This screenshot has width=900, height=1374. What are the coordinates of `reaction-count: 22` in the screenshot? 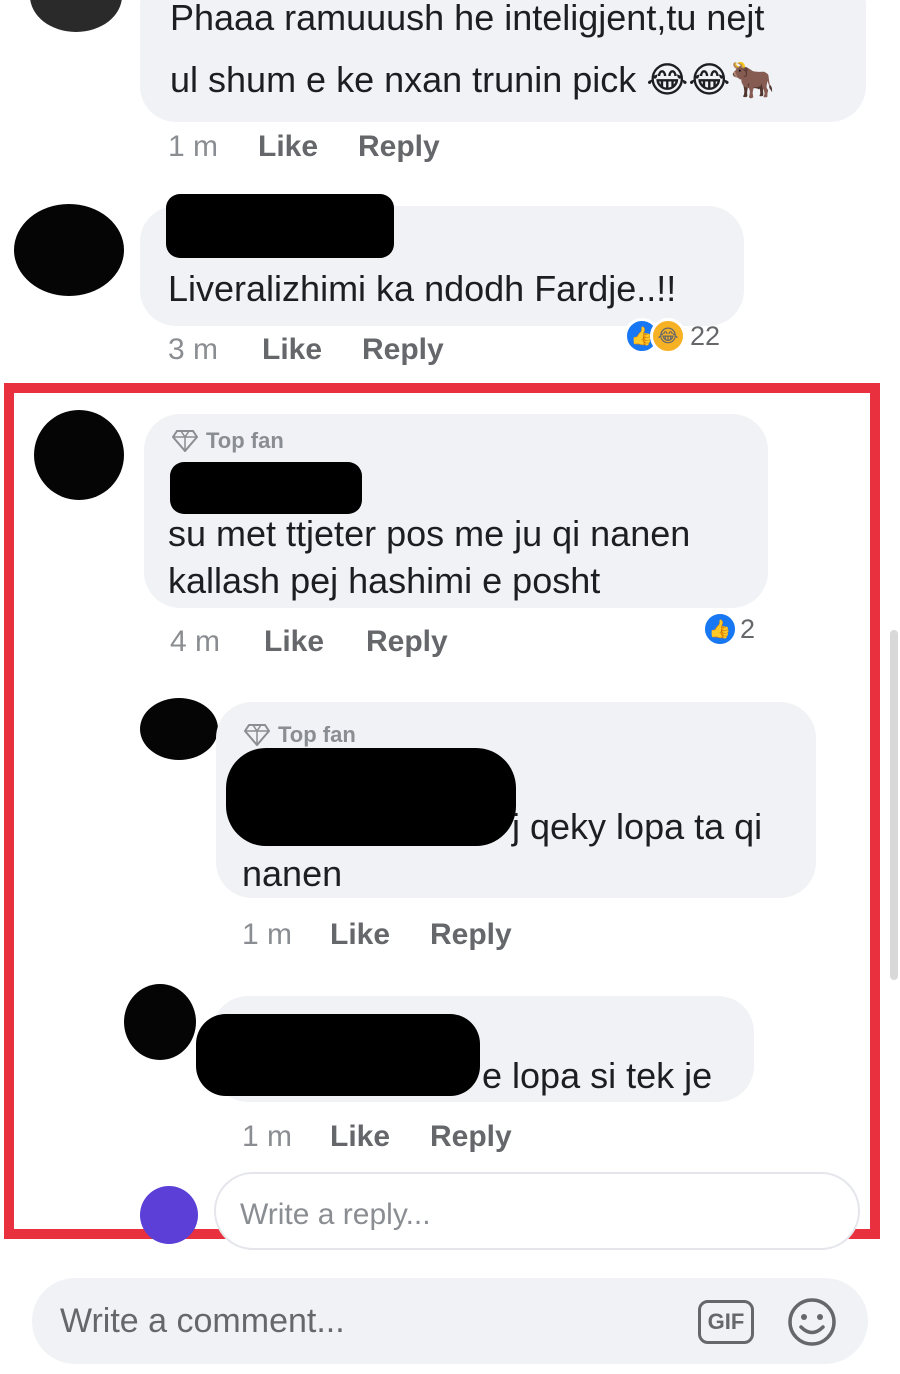 It's located at (705, 335).